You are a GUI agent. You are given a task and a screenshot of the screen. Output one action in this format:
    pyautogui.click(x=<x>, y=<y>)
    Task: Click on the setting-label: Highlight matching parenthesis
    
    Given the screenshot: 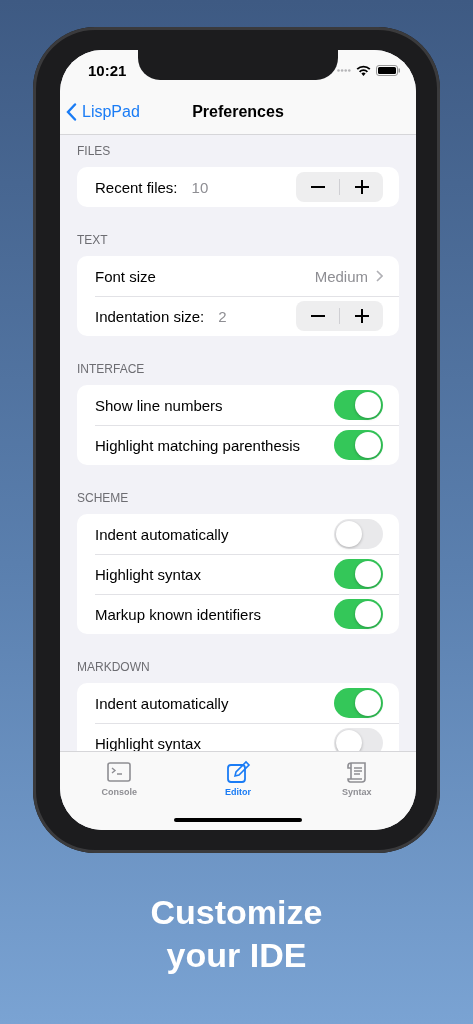 What is the action you would take?
    pyautogui.click(x=198, y=445)
    